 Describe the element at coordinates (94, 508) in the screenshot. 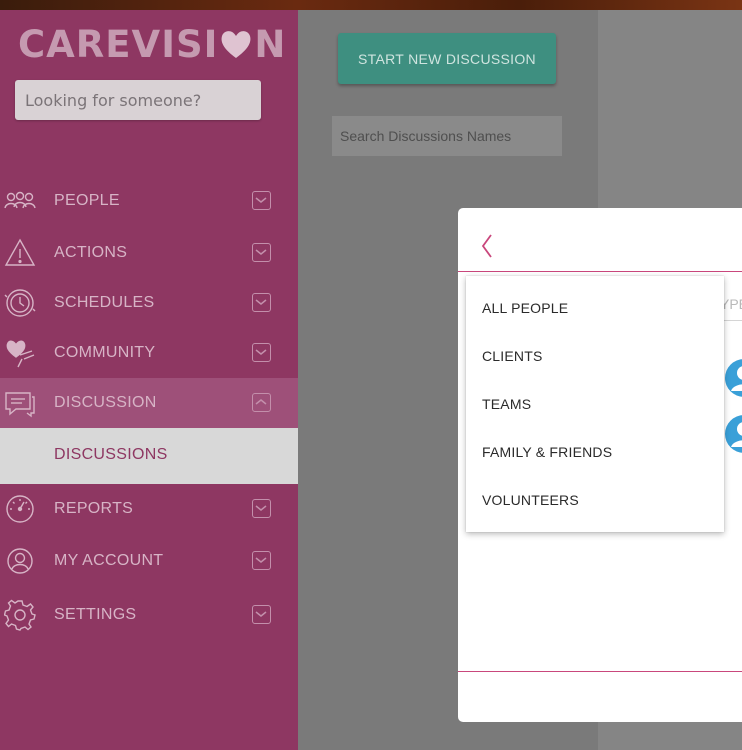

I see `sidebar-item-label: REPORTS` at that location.